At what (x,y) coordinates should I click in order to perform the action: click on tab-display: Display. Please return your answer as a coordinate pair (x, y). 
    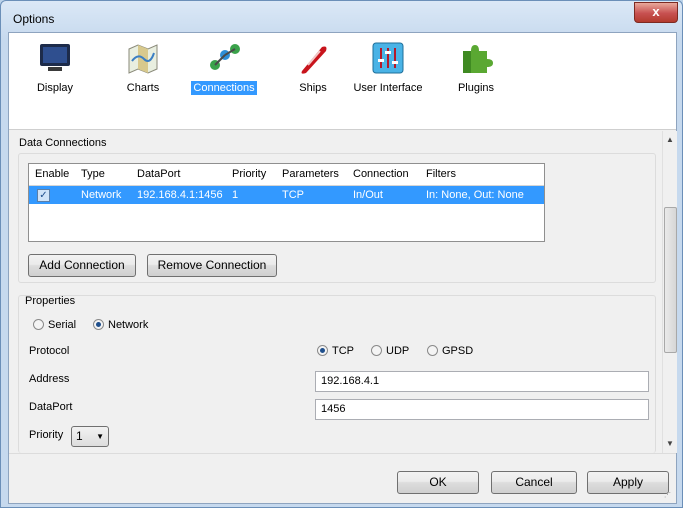
    Looking at the image, I should click on (55, 68).